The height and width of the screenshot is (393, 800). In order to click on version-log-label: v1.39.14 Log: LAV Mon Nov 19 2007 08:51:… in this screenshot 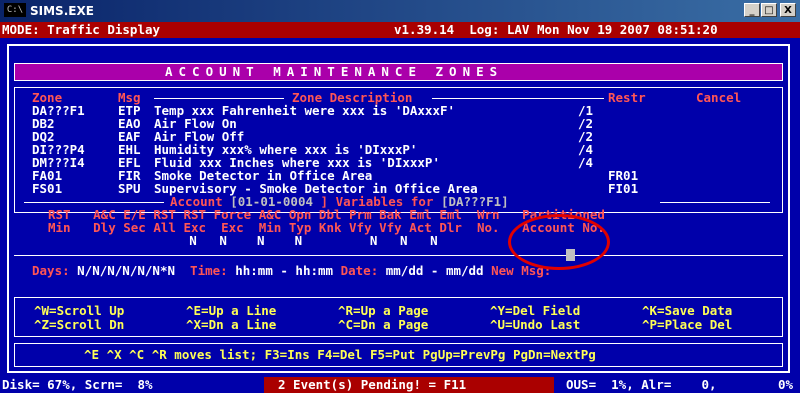, I will do `click(556, 29)`.